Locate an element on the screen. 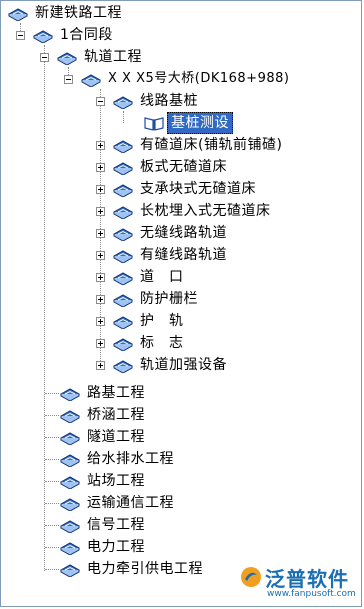 The width and height of the screenshot is (364, 609). tree-node-label: 轨道加强设备 is located at coordinates (183, 365).